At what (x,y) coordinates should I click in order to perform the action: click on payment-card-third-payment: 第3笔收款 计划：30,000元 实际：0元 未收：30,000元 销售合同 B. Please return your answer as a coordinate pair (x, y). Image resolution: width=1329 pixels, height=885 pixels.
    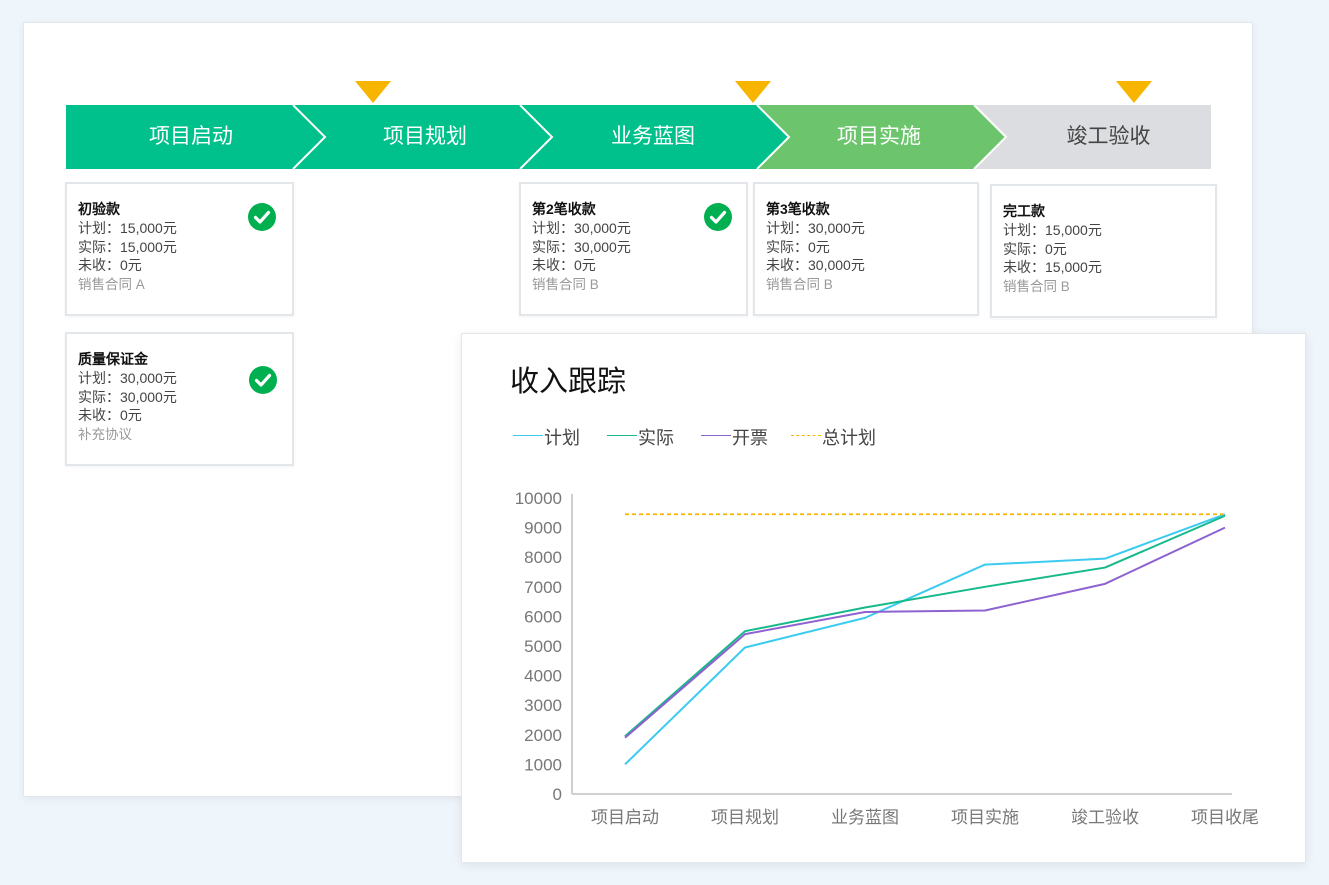
    Looking at the image, I should click on (866, 249).